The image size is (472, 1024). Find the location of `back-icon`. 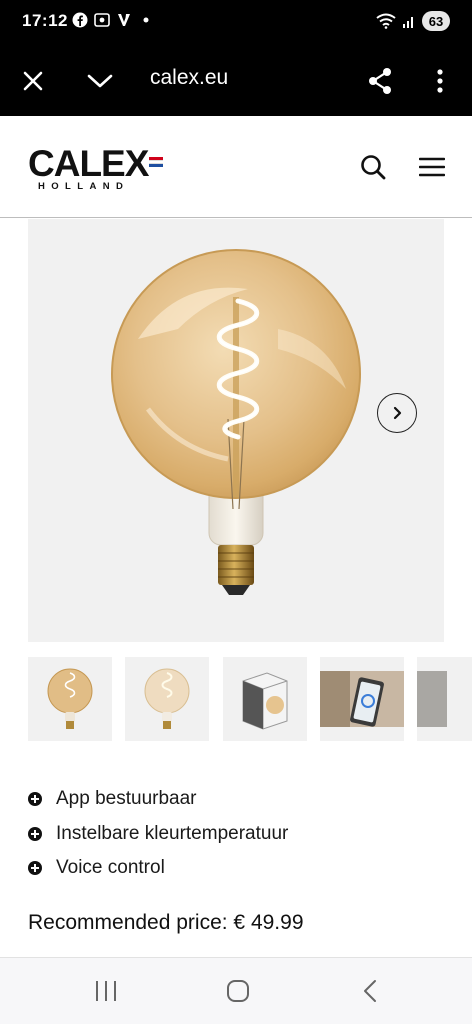

back-icon is located at coordinates (370, 991).